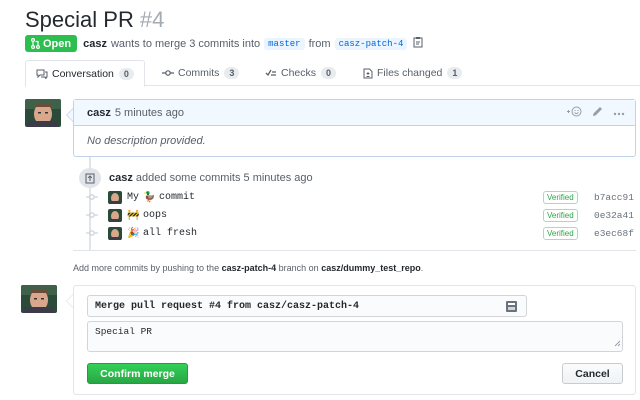 Image resolution: width=640 pixels, height=400 pixels. What do you see at coordinates (361, 233) in the screenshot?
I see `commit-row: 🎉 all fresh Verified e3ec68f` at bounding box center [361, 233].